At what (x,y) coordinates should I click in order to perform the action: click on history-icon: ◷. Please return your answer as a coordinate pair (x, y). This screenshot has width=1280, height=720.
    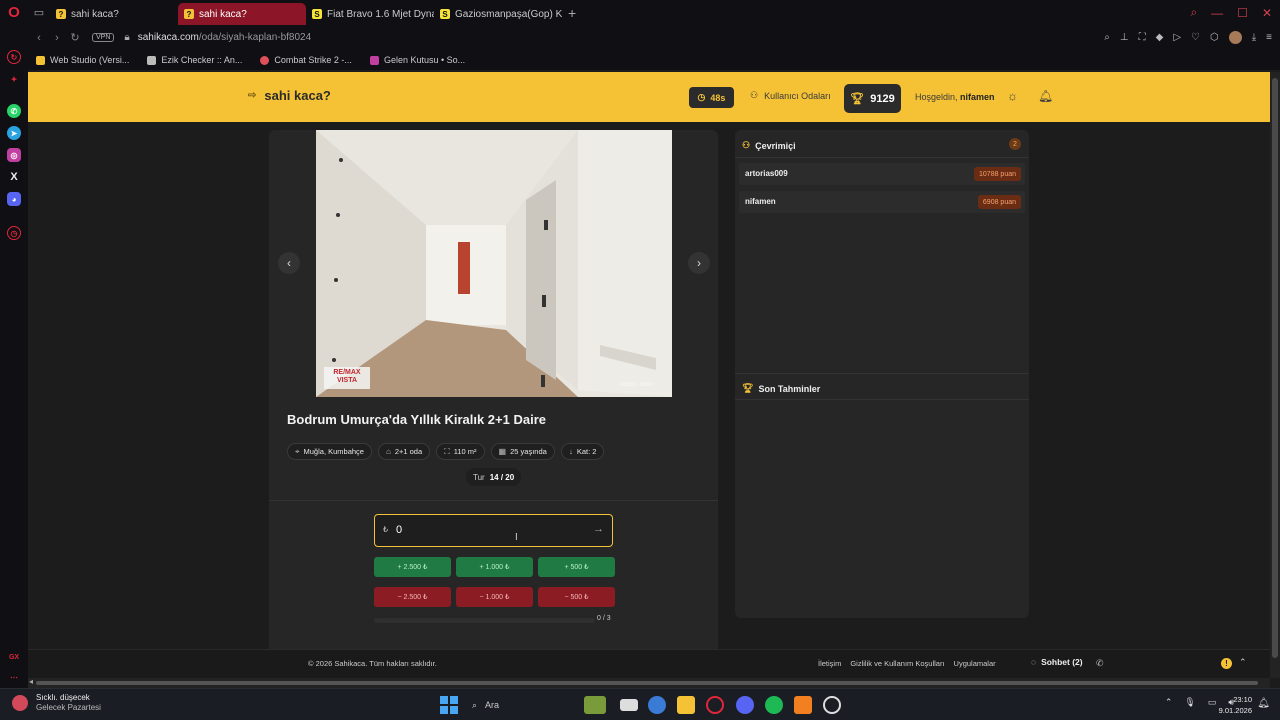
    Looking at the image, I should click on (14, 233).